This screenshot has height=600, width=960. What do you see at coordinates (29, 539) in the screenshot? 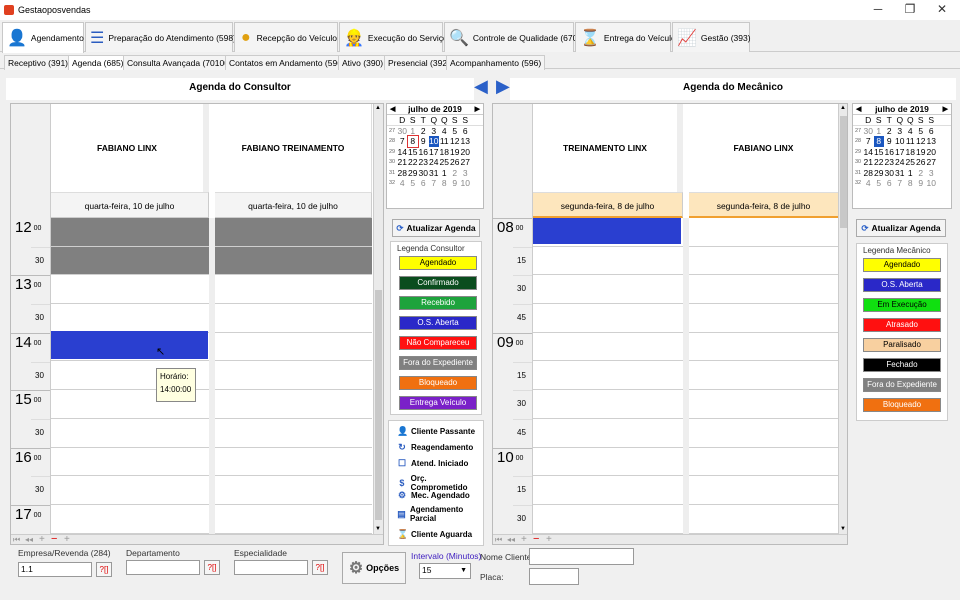
I see `prev-icon: ◂◂` at bounding box center [29, 539].